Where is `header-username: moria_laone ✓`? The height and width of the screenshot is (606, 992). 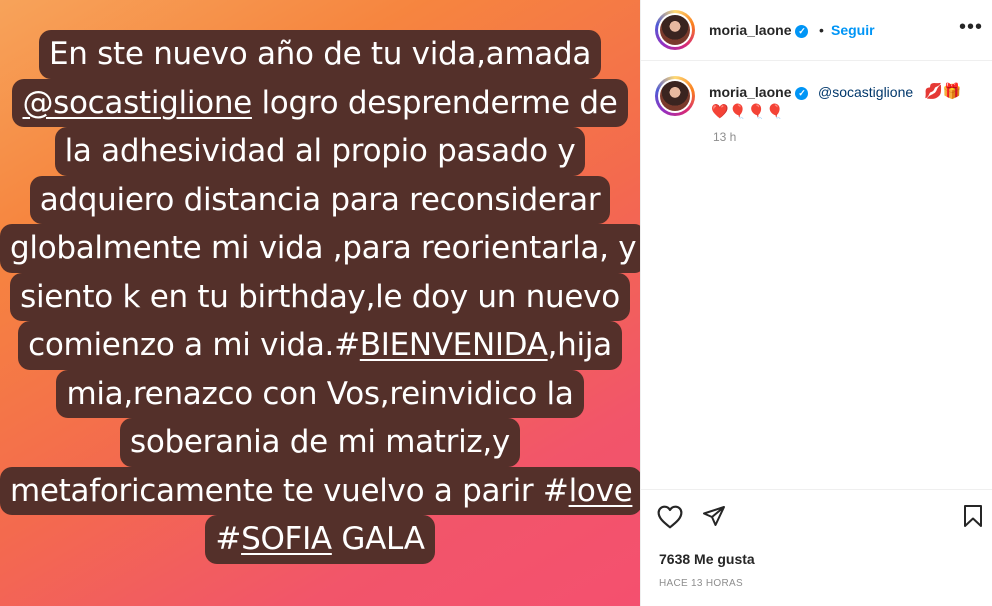 header-username: moria_laone ✓ is located at coordinates (759, 30).